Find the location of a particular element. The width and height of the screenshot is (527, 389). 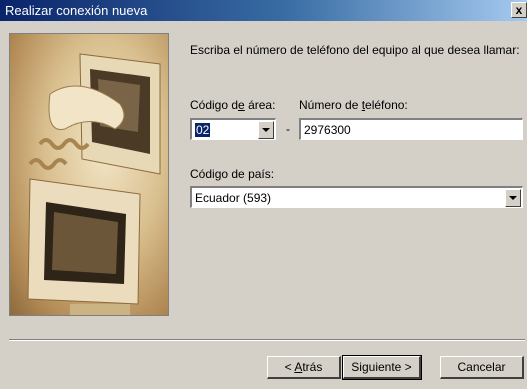

country-select: Ecuador (593) is located at coordinates (356, 197).